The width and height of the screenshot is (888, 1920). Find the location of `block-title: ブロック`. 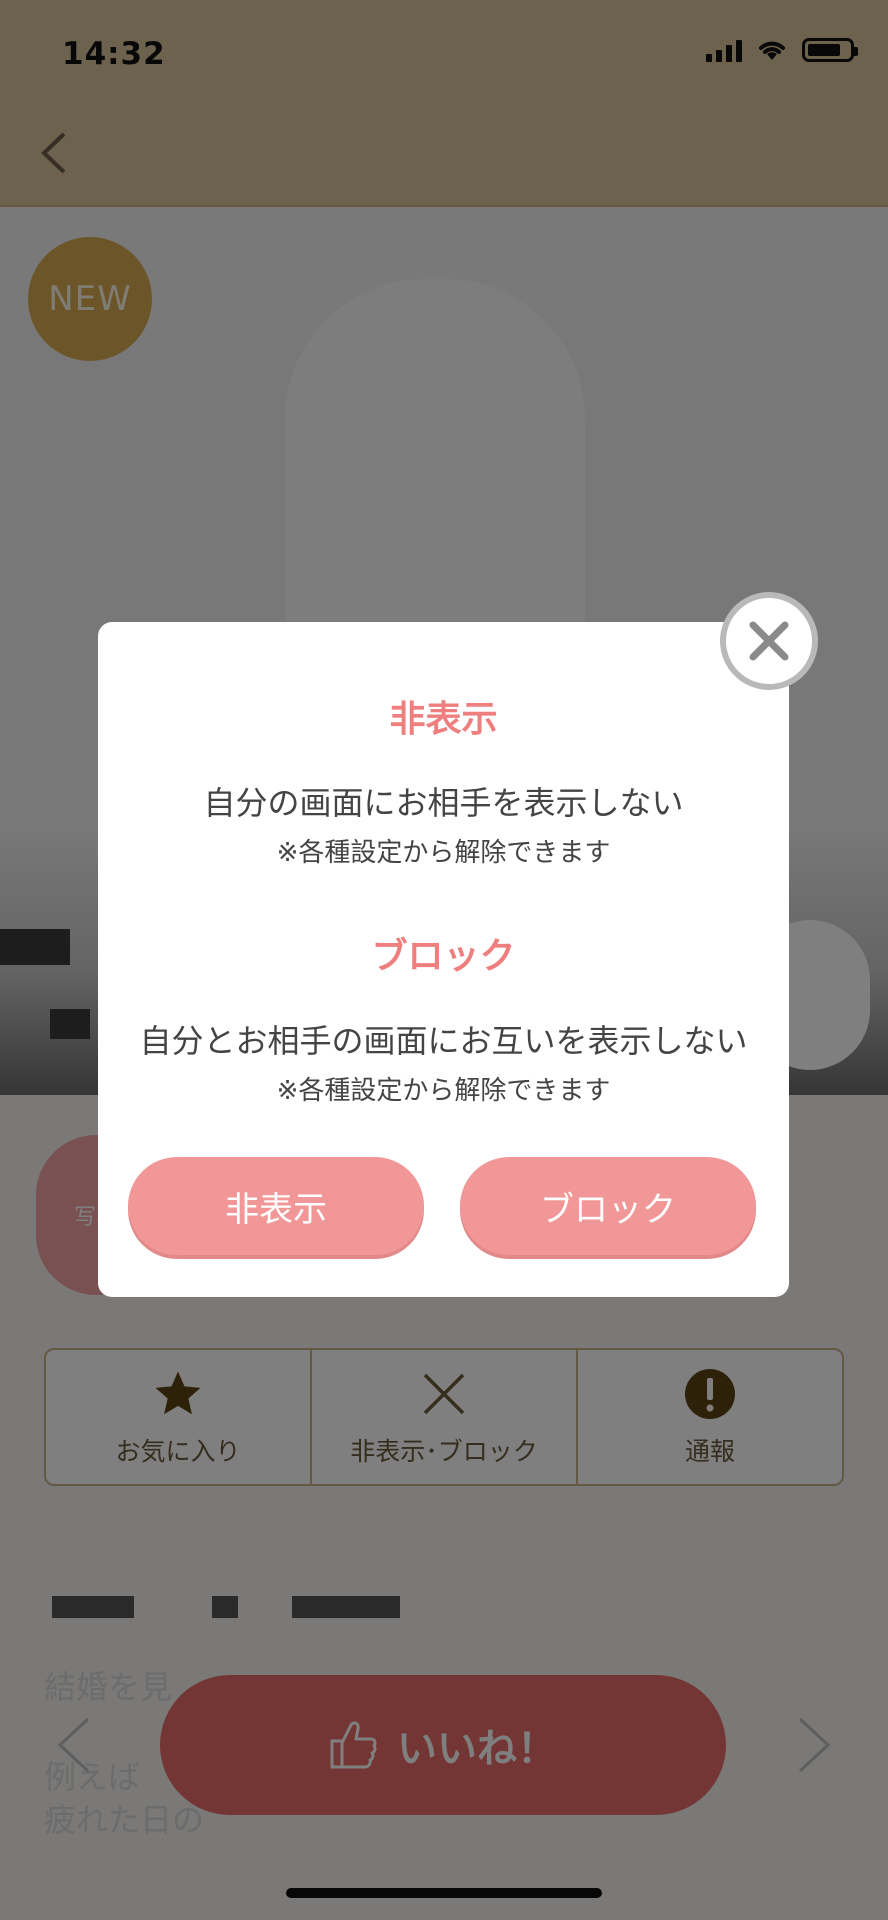

block-title: ブロック is located at coordinates (443, 956).